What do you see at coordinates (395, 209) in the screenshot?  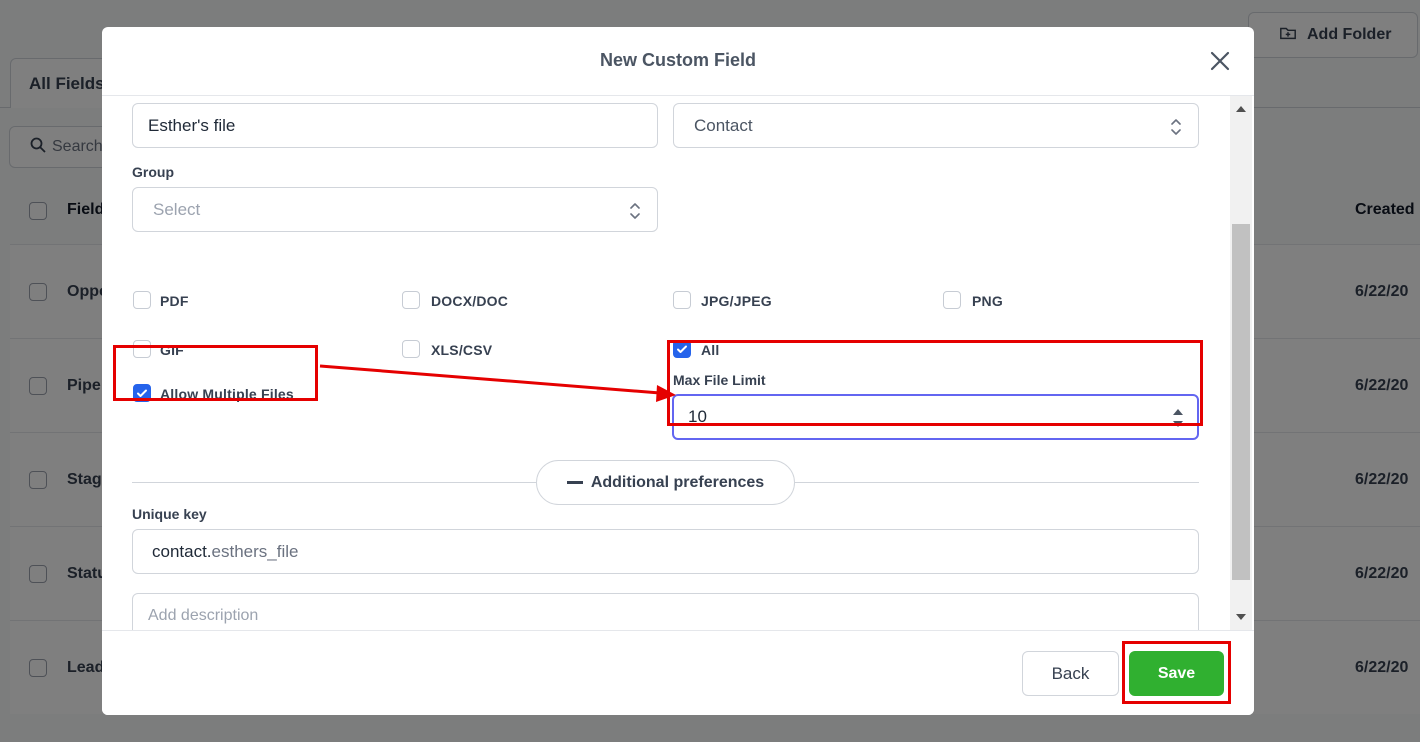 I see `group-select: Select` at bounding box center [395, 209].